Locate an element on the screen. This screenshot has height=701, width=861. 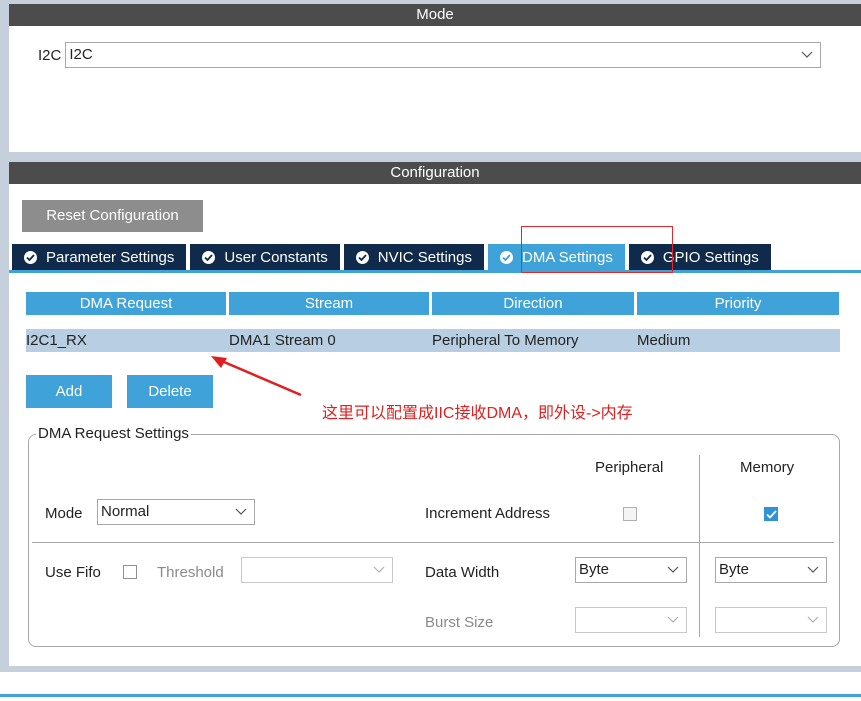
configuration-header: Configuration is located at coordinates (435, 173).